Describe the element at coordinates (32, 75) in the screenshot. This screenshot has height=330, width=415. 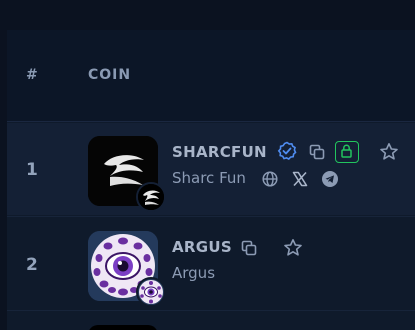
I see `rank-column-header: #` at that location.